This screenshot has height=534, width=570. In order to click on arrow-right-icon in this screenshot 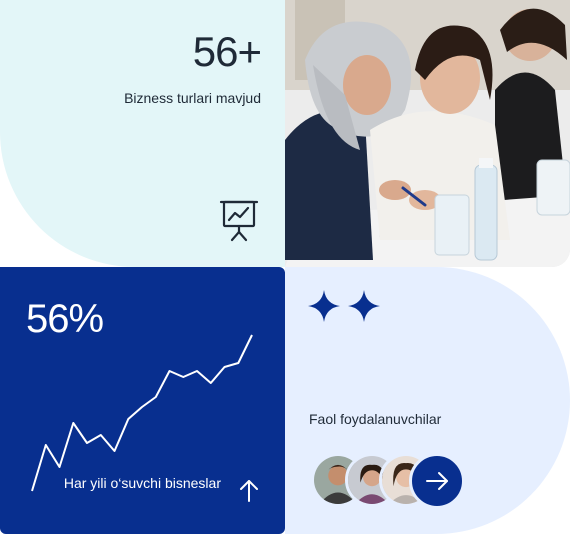, I will do `click(437, 481)`.